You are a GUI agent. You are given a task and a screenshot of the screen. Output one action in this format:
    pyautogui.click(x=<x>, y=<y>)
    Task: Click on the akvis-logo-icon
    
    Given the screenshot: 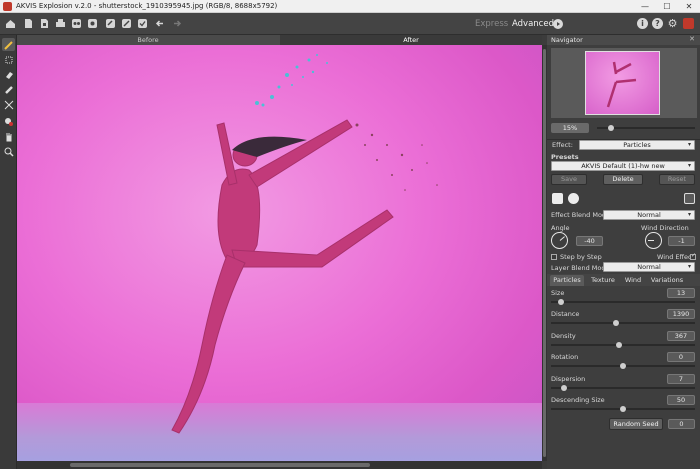 What is the action you would take?
    pyautogui.click(x=688, y=23)
    